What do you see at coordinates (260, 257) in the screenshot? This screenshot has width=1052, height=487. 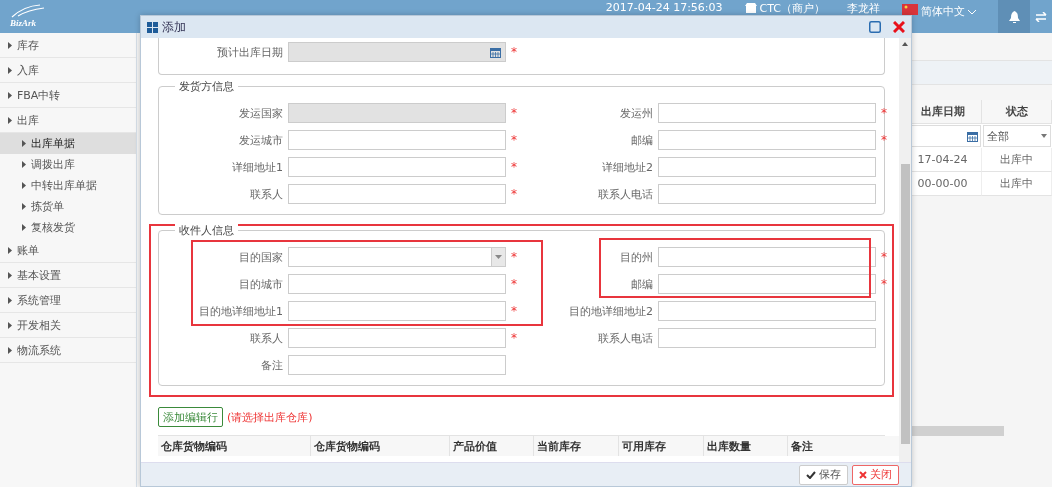 I see `field-label: 目的国家` at bounding box center [260, 257].